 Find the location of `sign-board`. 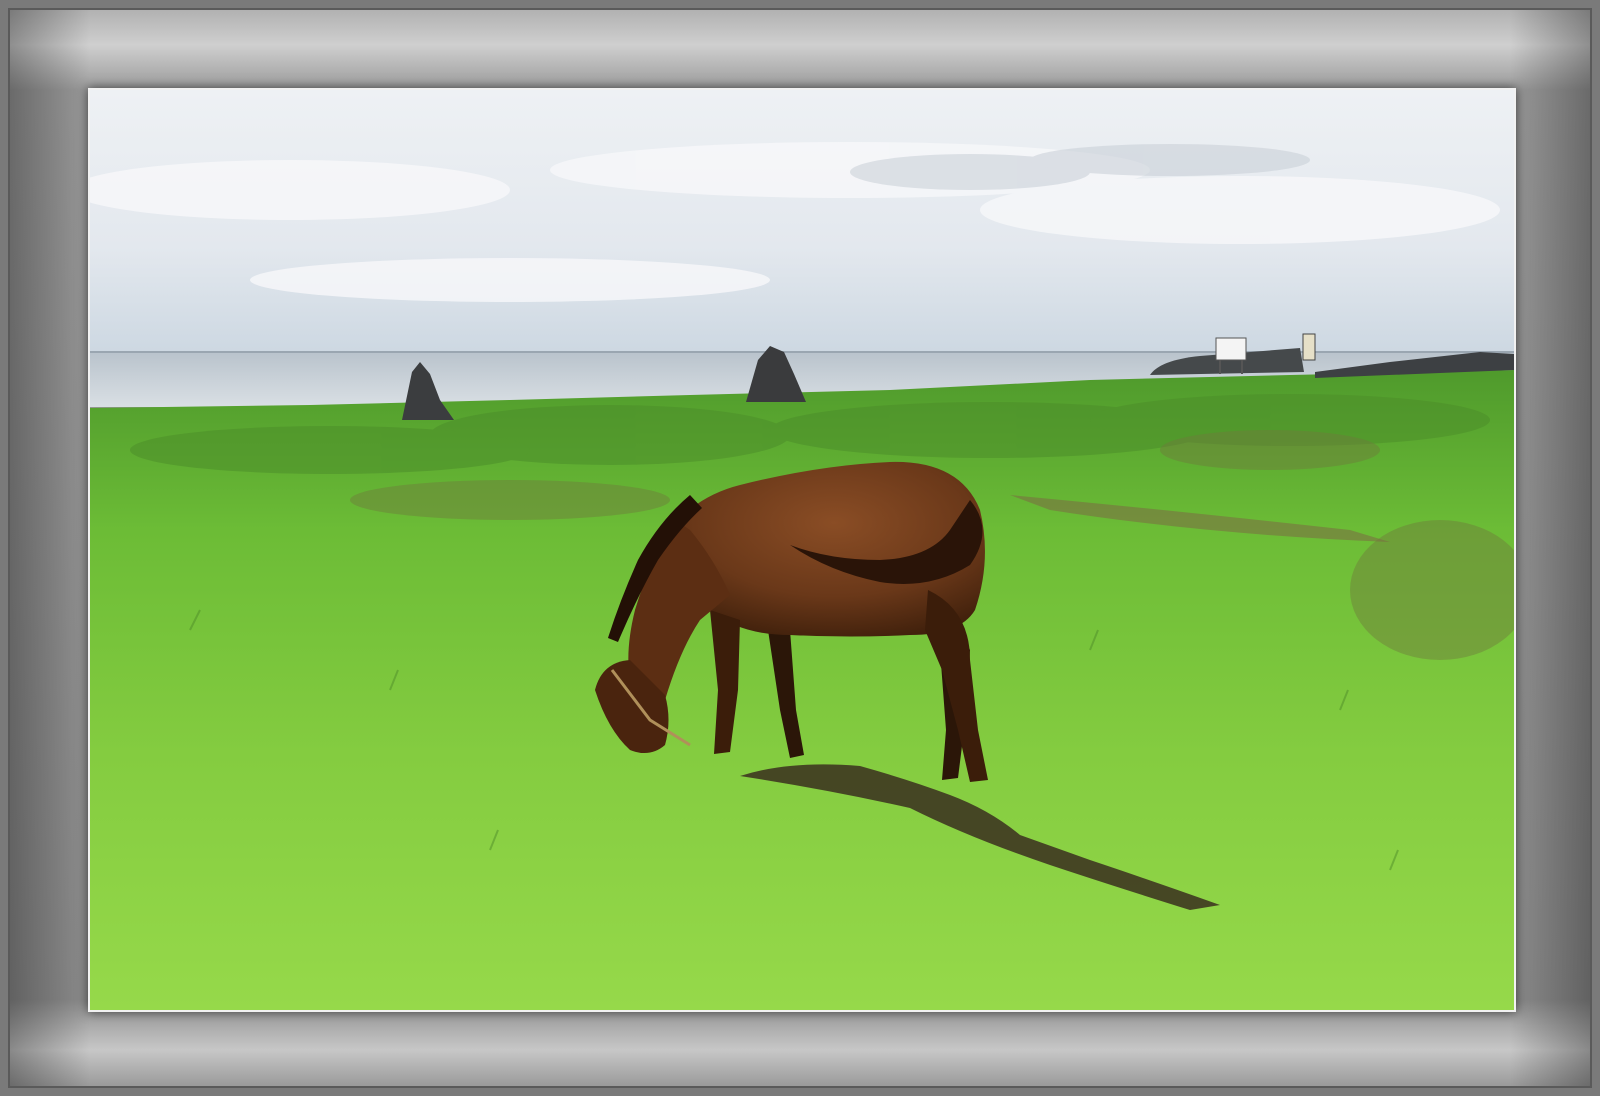

sign-board is located at coordinates (1231, 349).